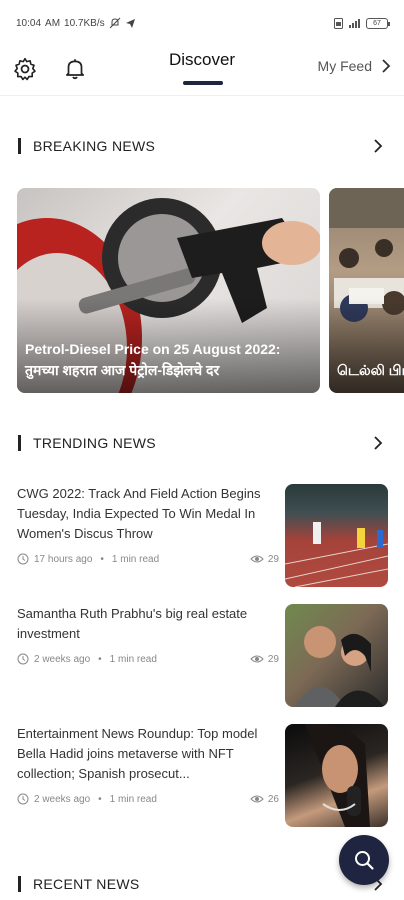  I want to click on trending-news-meta: 2 weeks ago • 1 min read 26, so click(148, 799).